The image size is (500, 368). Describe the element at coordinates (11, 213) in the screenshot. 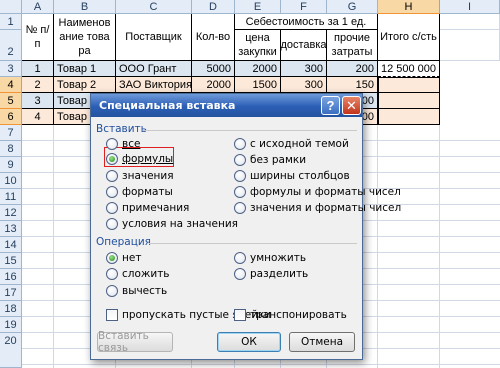

I see `row-header-12: 12` at that location.